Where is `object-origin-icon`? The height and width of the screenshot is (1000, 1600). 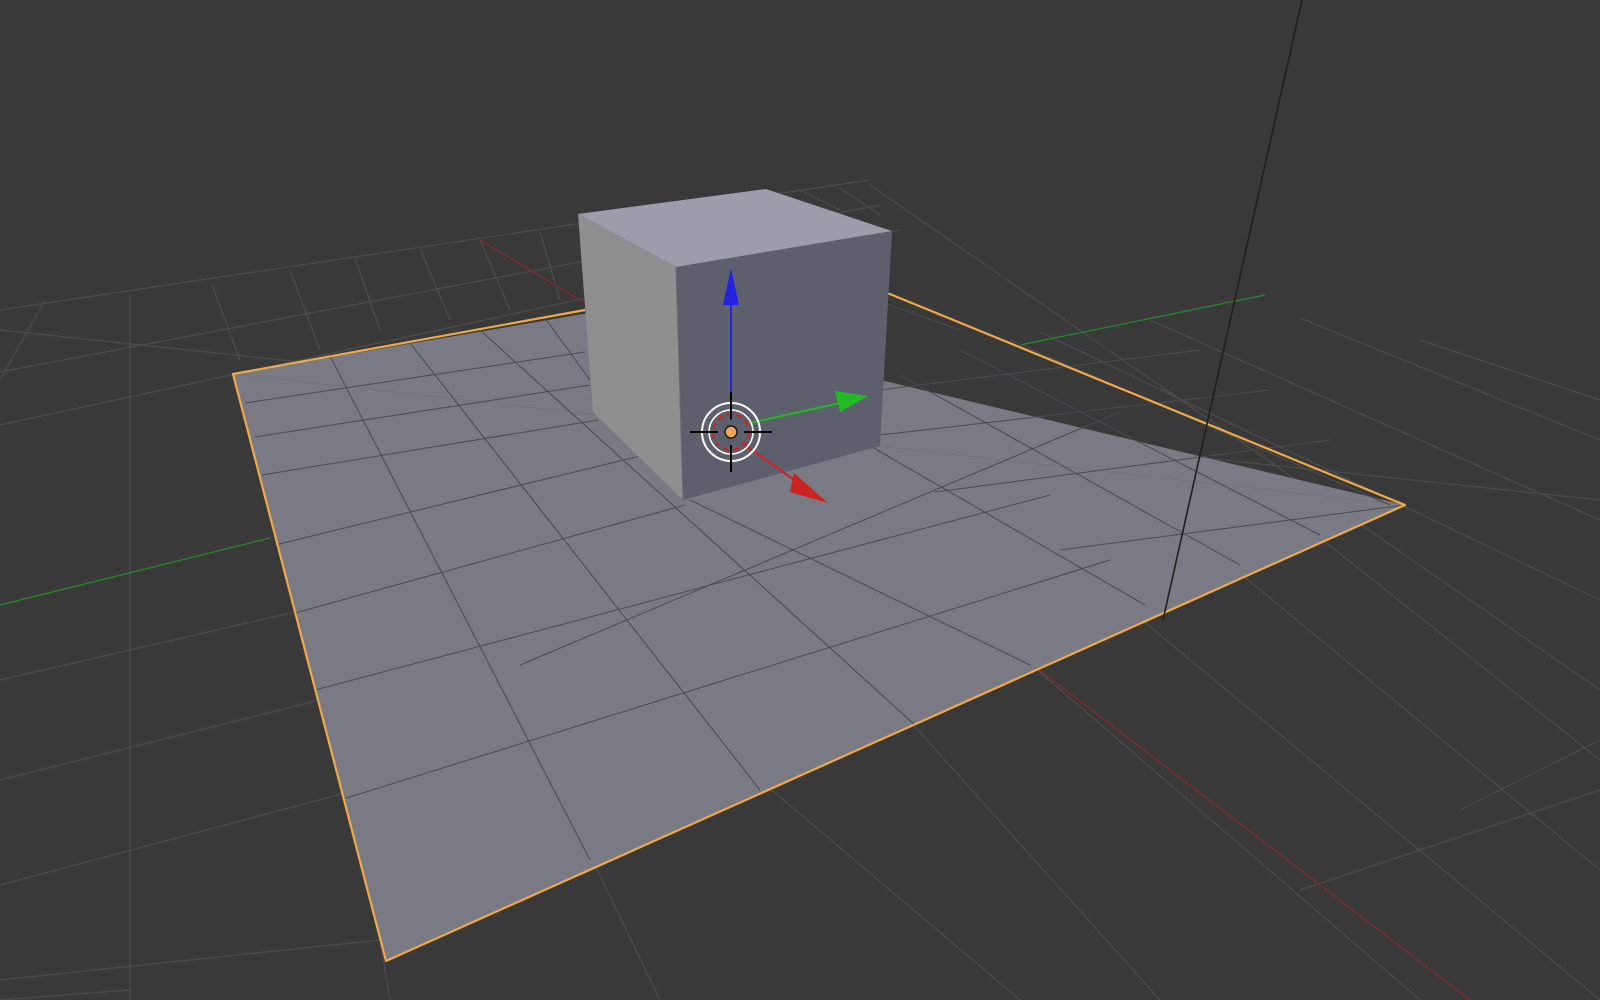 object-origin-icon is located at coordinates (731, 432).